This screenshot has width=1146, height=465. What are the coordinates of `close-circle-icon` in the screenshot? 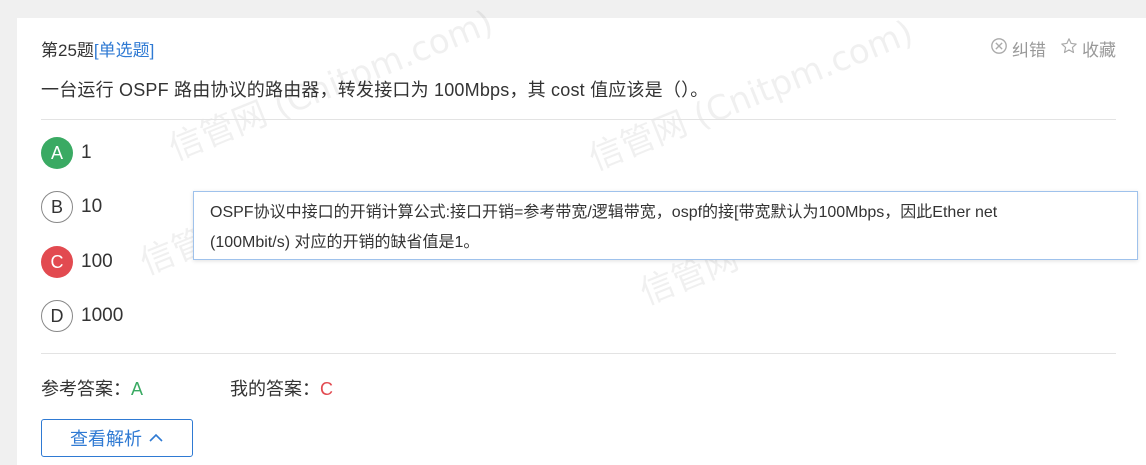 It's located at (999, 48).